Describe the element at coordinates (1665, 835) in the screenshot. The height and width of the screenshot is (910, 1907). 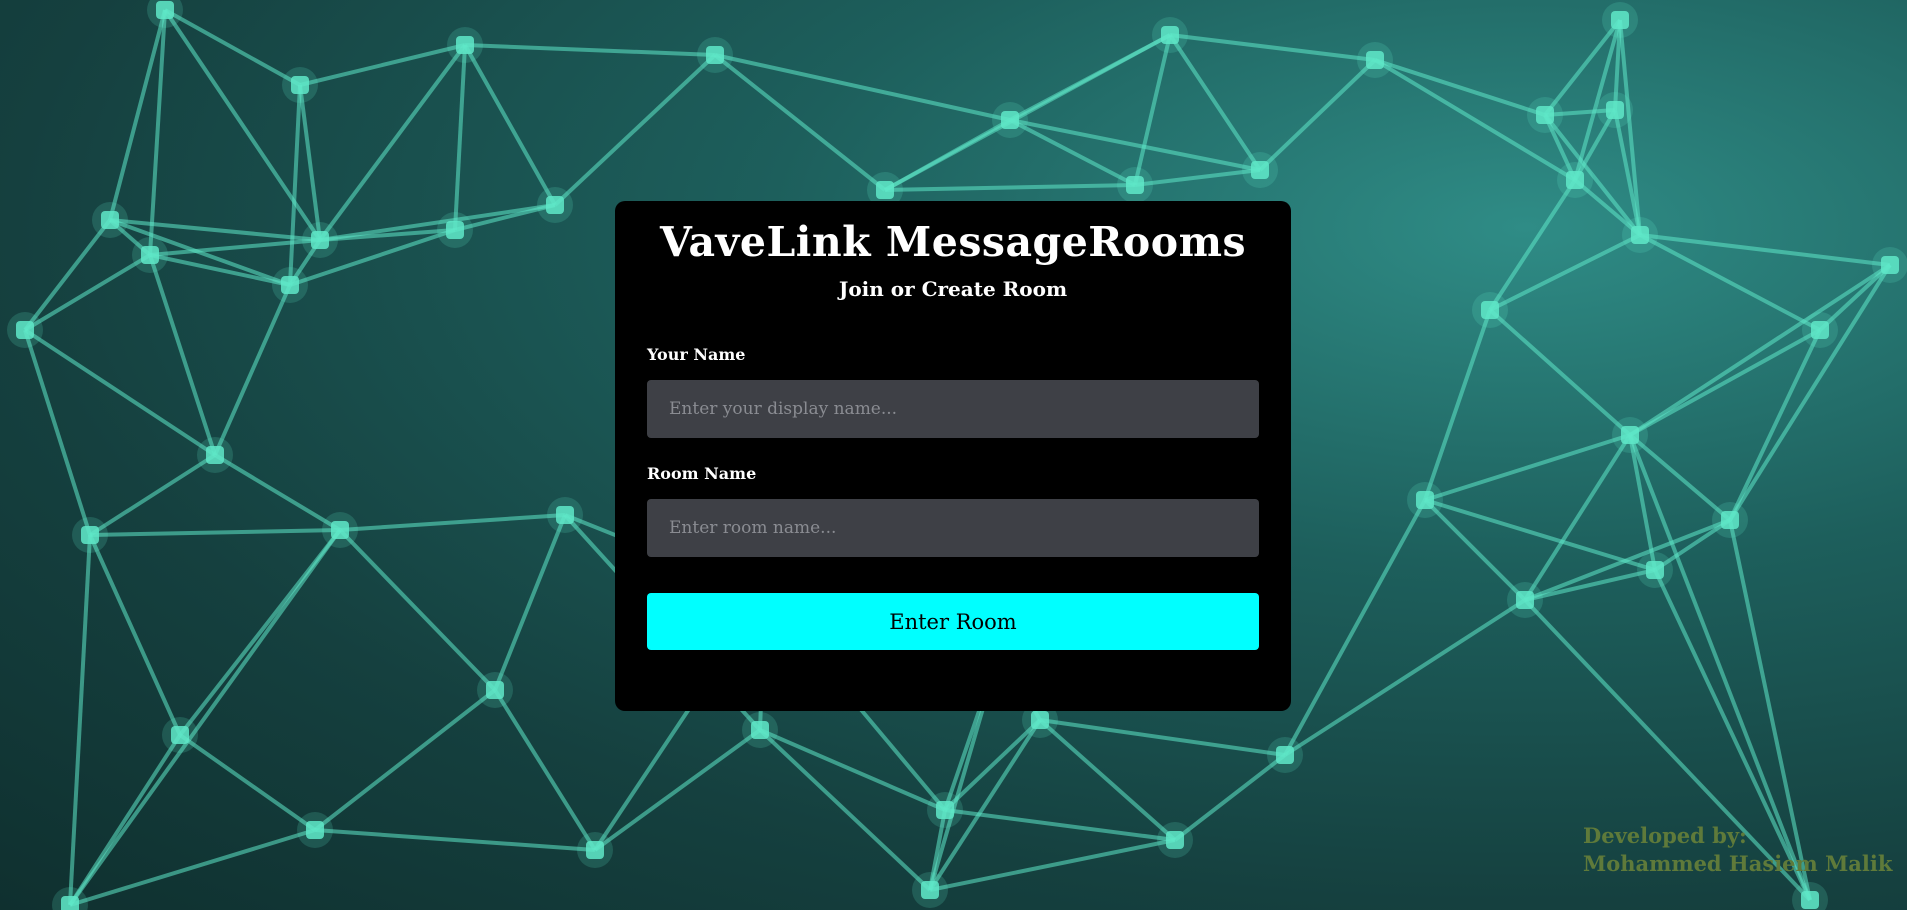
I see `credit-line-1: Developed by:` at that location.